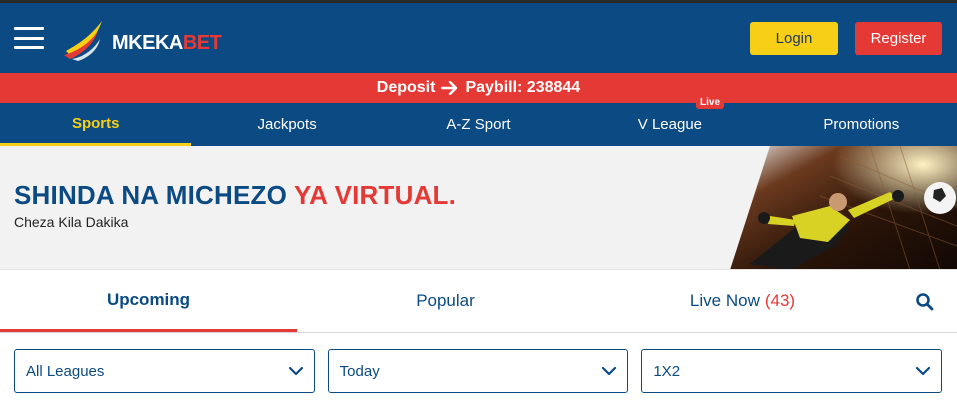  I want to click on banner-title-accent: YA VIRTUAL., so click(375, 195).